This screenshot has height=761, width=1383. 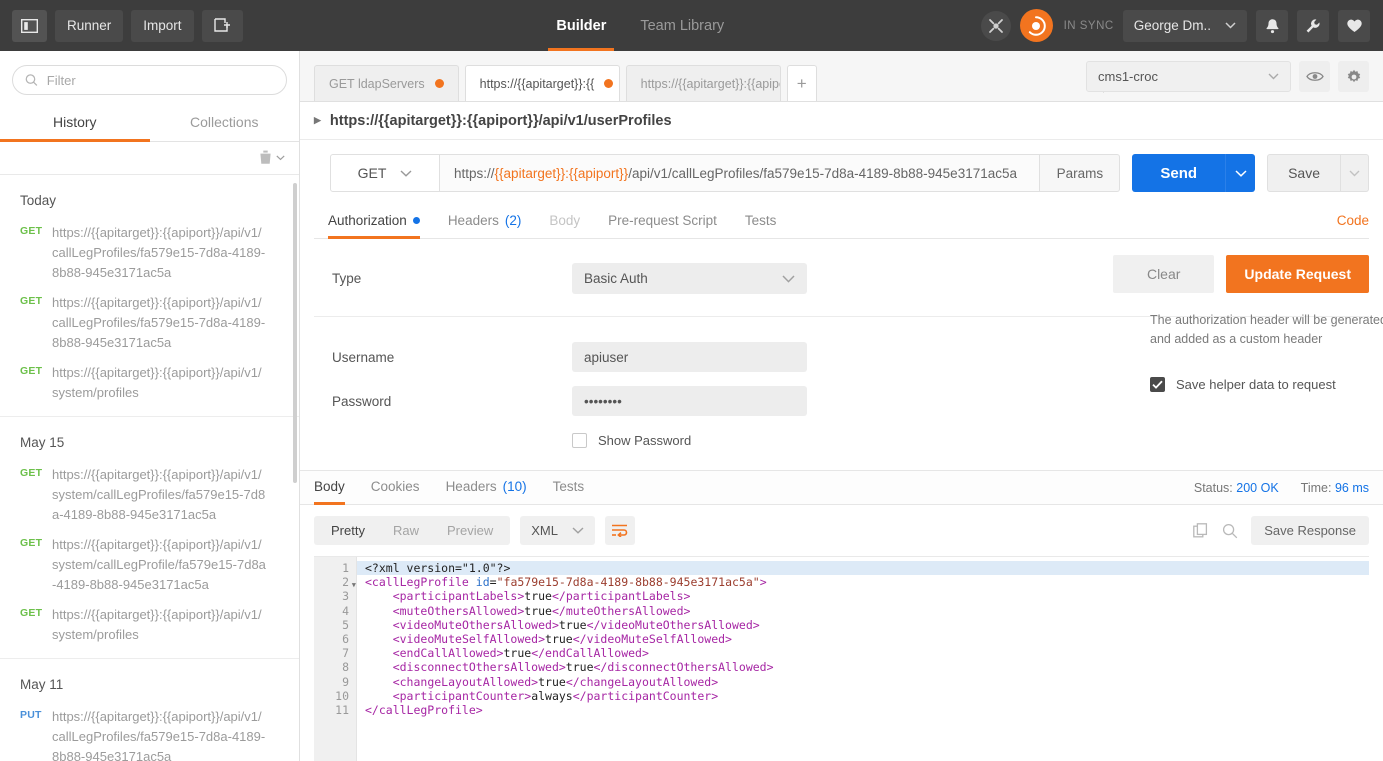 What do you see at coordinates (1353, 76) in the screenshot?
I see `environment-settings-button` at bounding box center [1353, 76].